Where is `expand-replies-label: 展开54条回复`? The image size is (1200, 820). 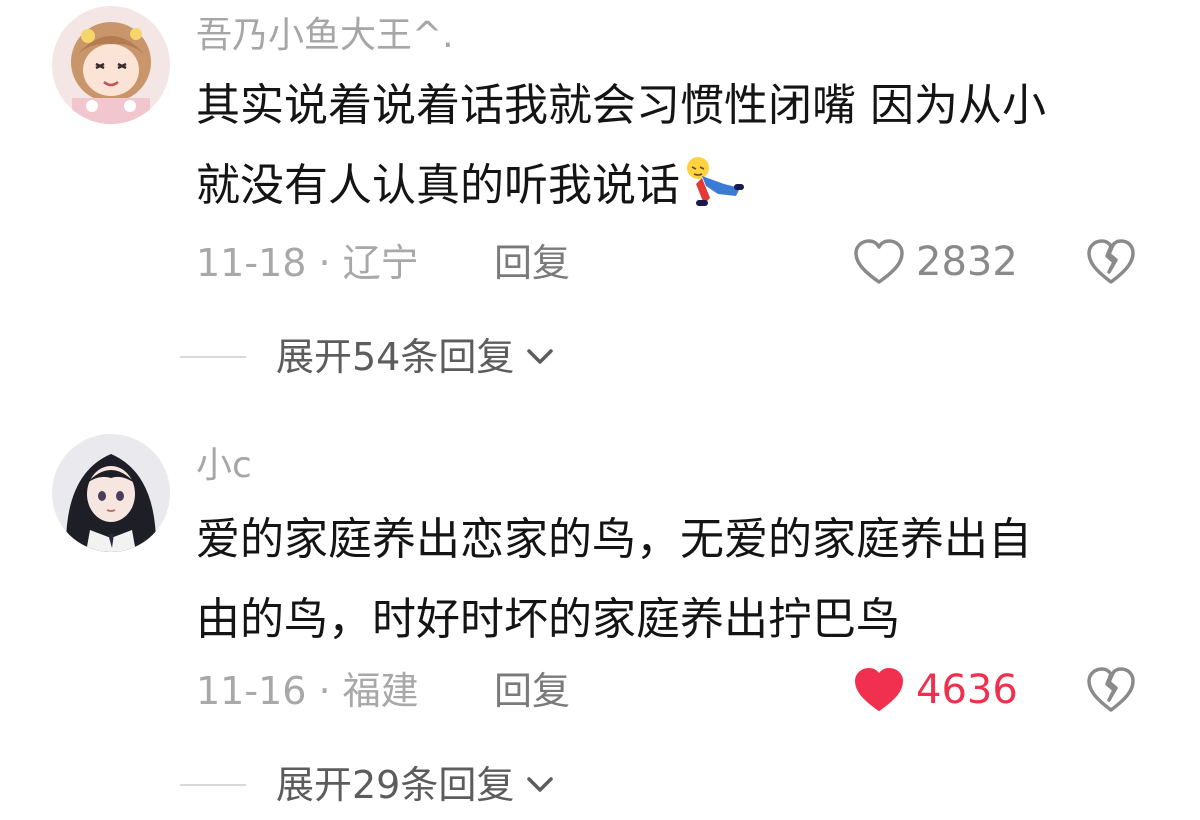
expand-replies-label: 展开54条回复 is located at coordinates (395, 357).